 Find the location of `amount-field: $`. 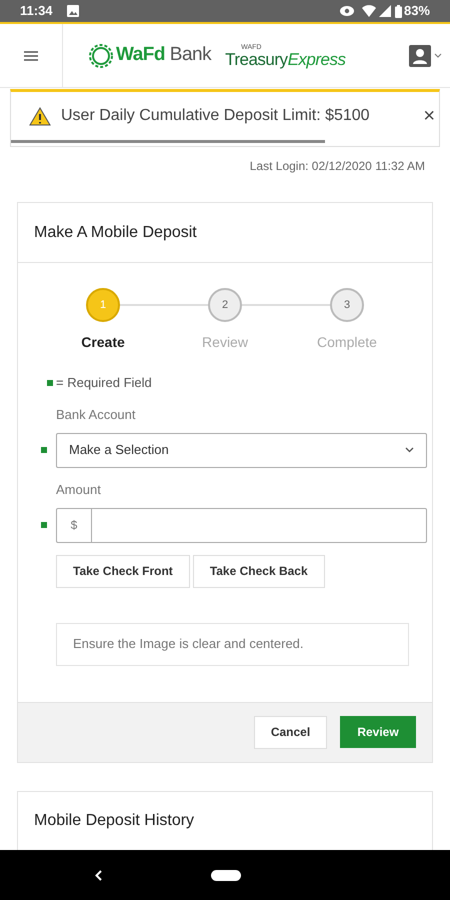

amount-field: $ is located at coordinates (241, 525).